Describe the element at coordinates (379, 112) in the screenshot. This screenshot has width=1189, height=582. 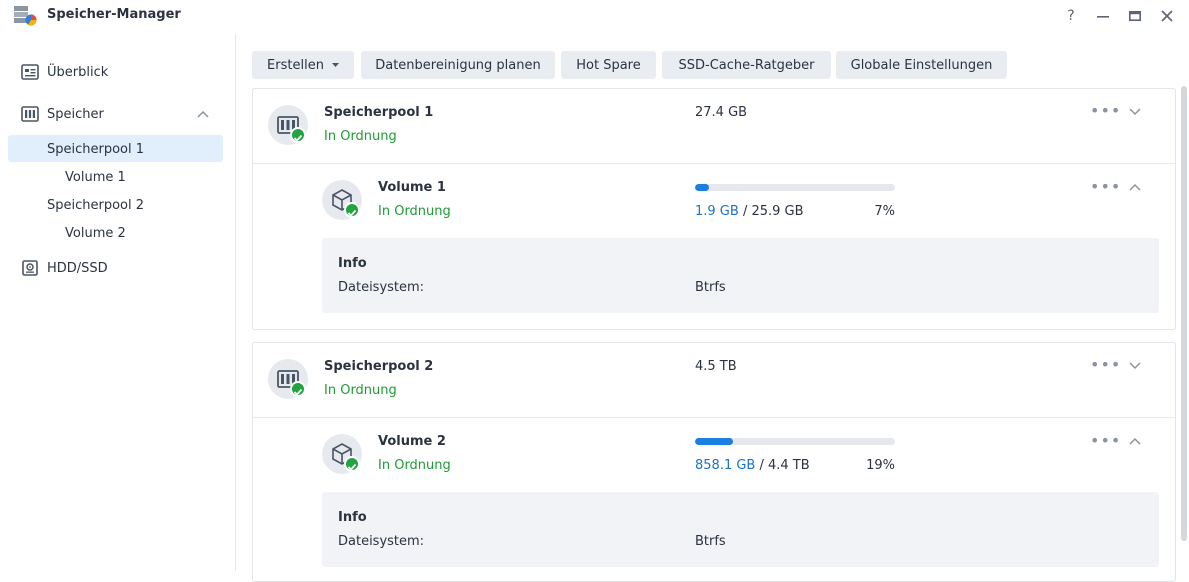
I see `pool-name: Speicherpool 1` at that location.